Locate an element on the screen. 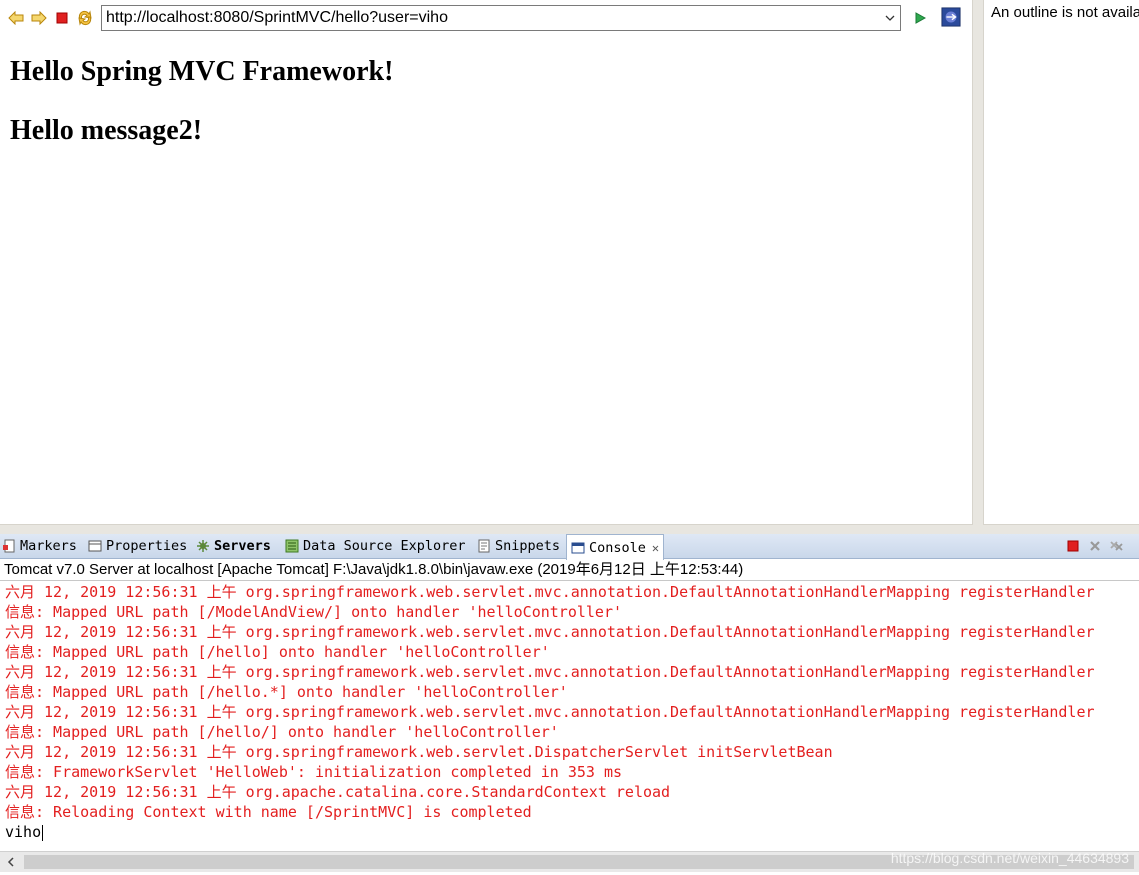 The width and height of the screenshot is (1139, 875). back-icon is located at coordinates (16, 18).